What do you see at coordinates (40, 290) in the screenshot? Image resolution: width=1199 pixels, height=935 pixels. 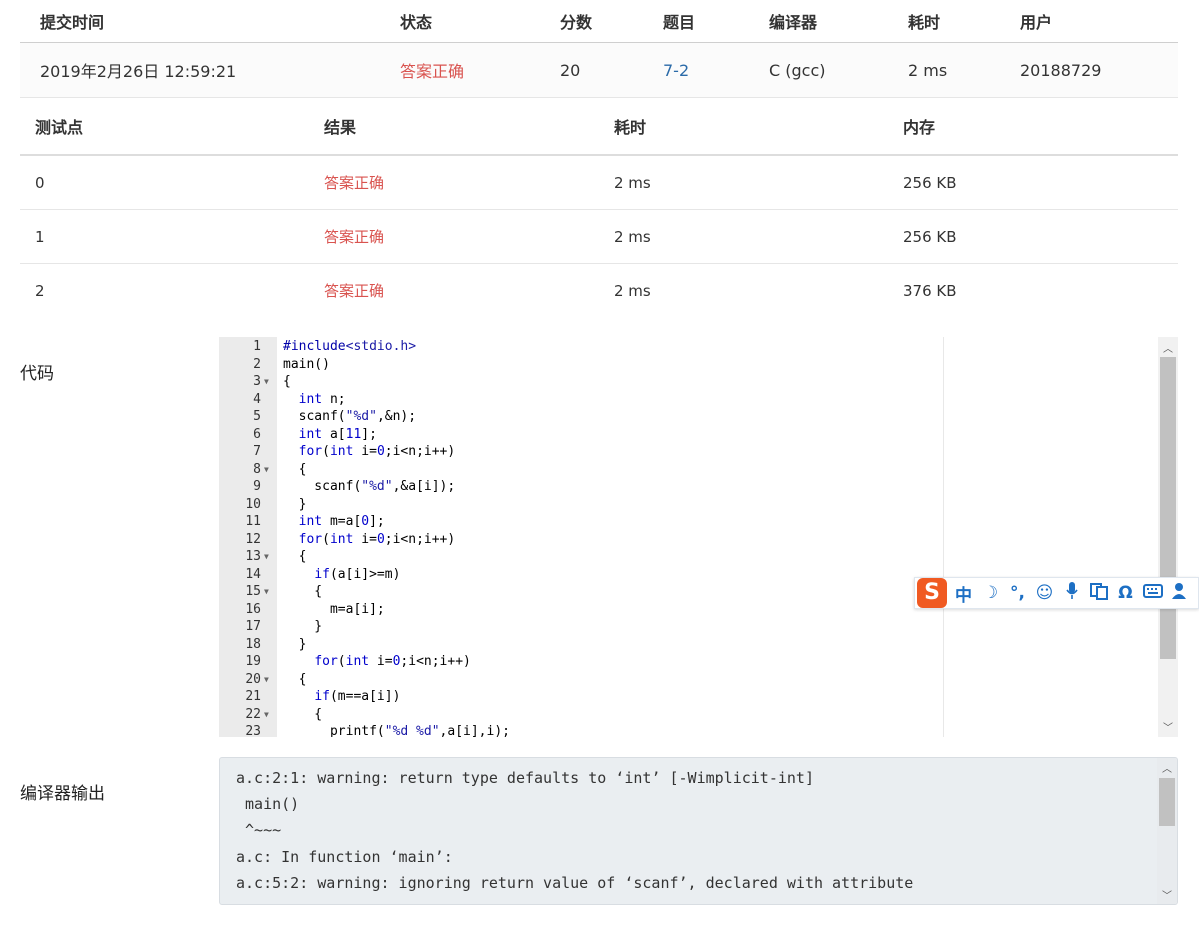 I see `testcase-id: 2` at bounding box center [40, 290].